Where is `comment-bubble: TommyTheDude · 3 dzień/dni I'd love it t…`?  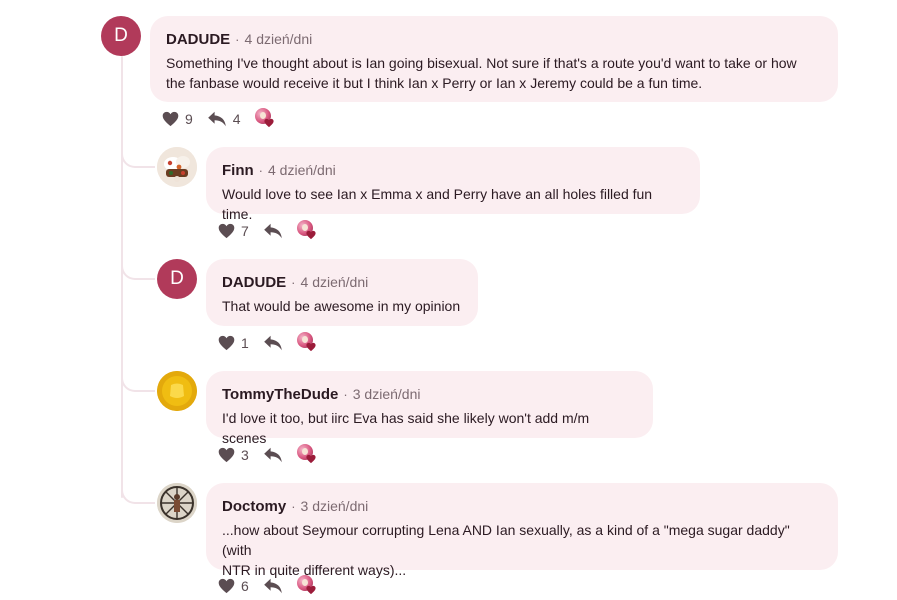 comment-bubble: TommyTheDude · 3 dzień/dni I'd love it t… is located at coordinates (429, 408).